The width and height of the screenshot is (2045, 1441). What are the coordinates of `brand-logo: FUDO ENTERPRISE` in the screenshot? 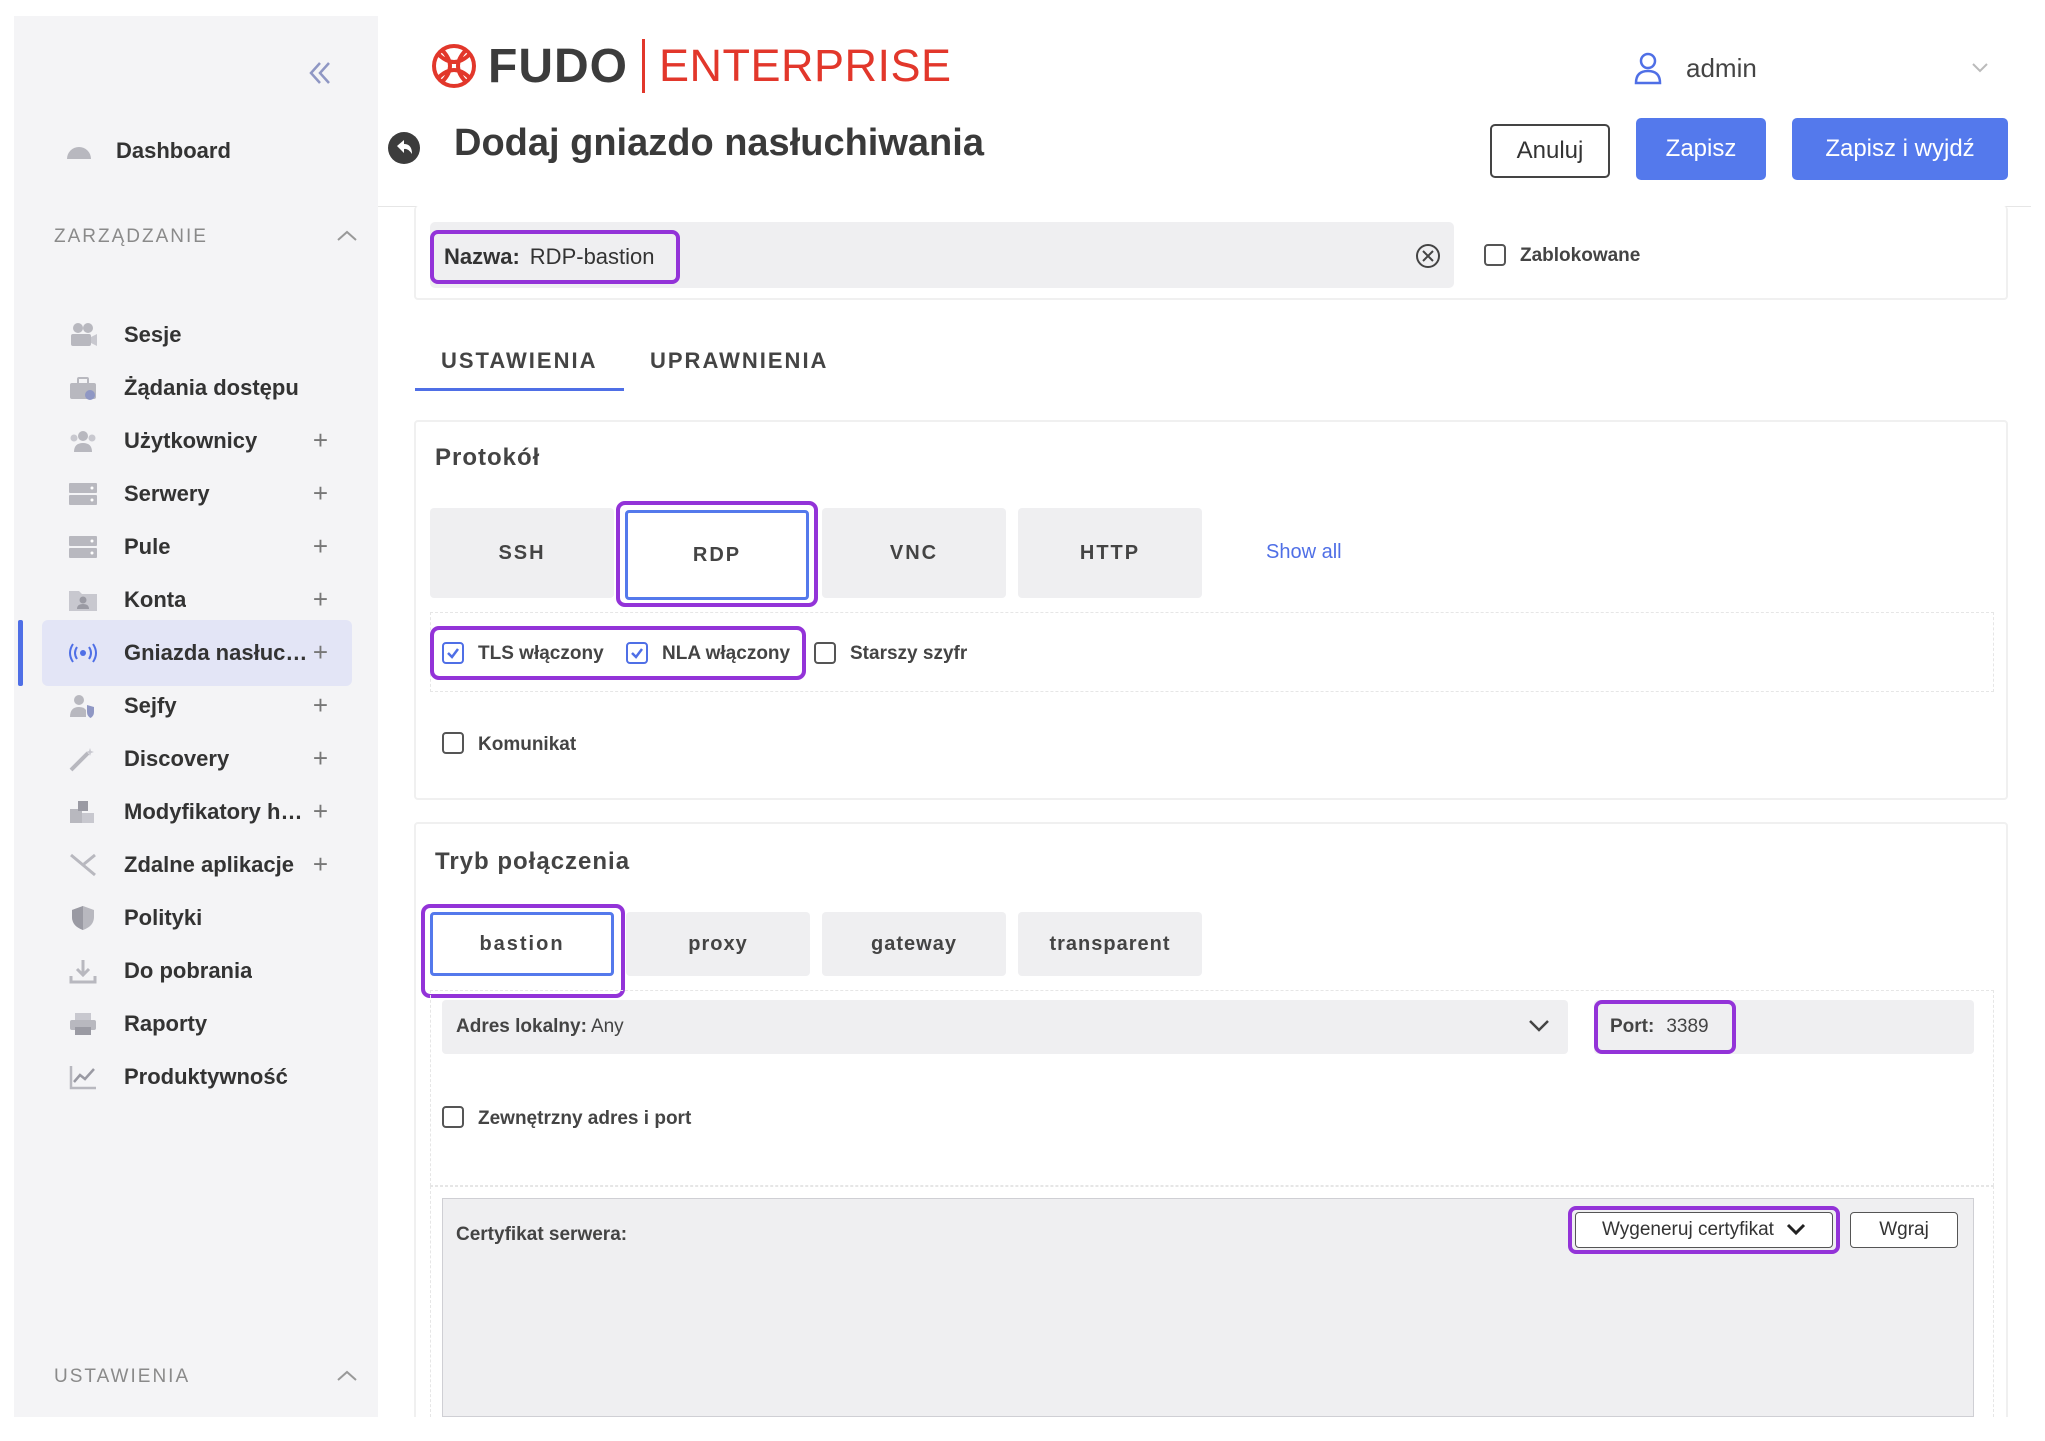 It's located at (690, 66).